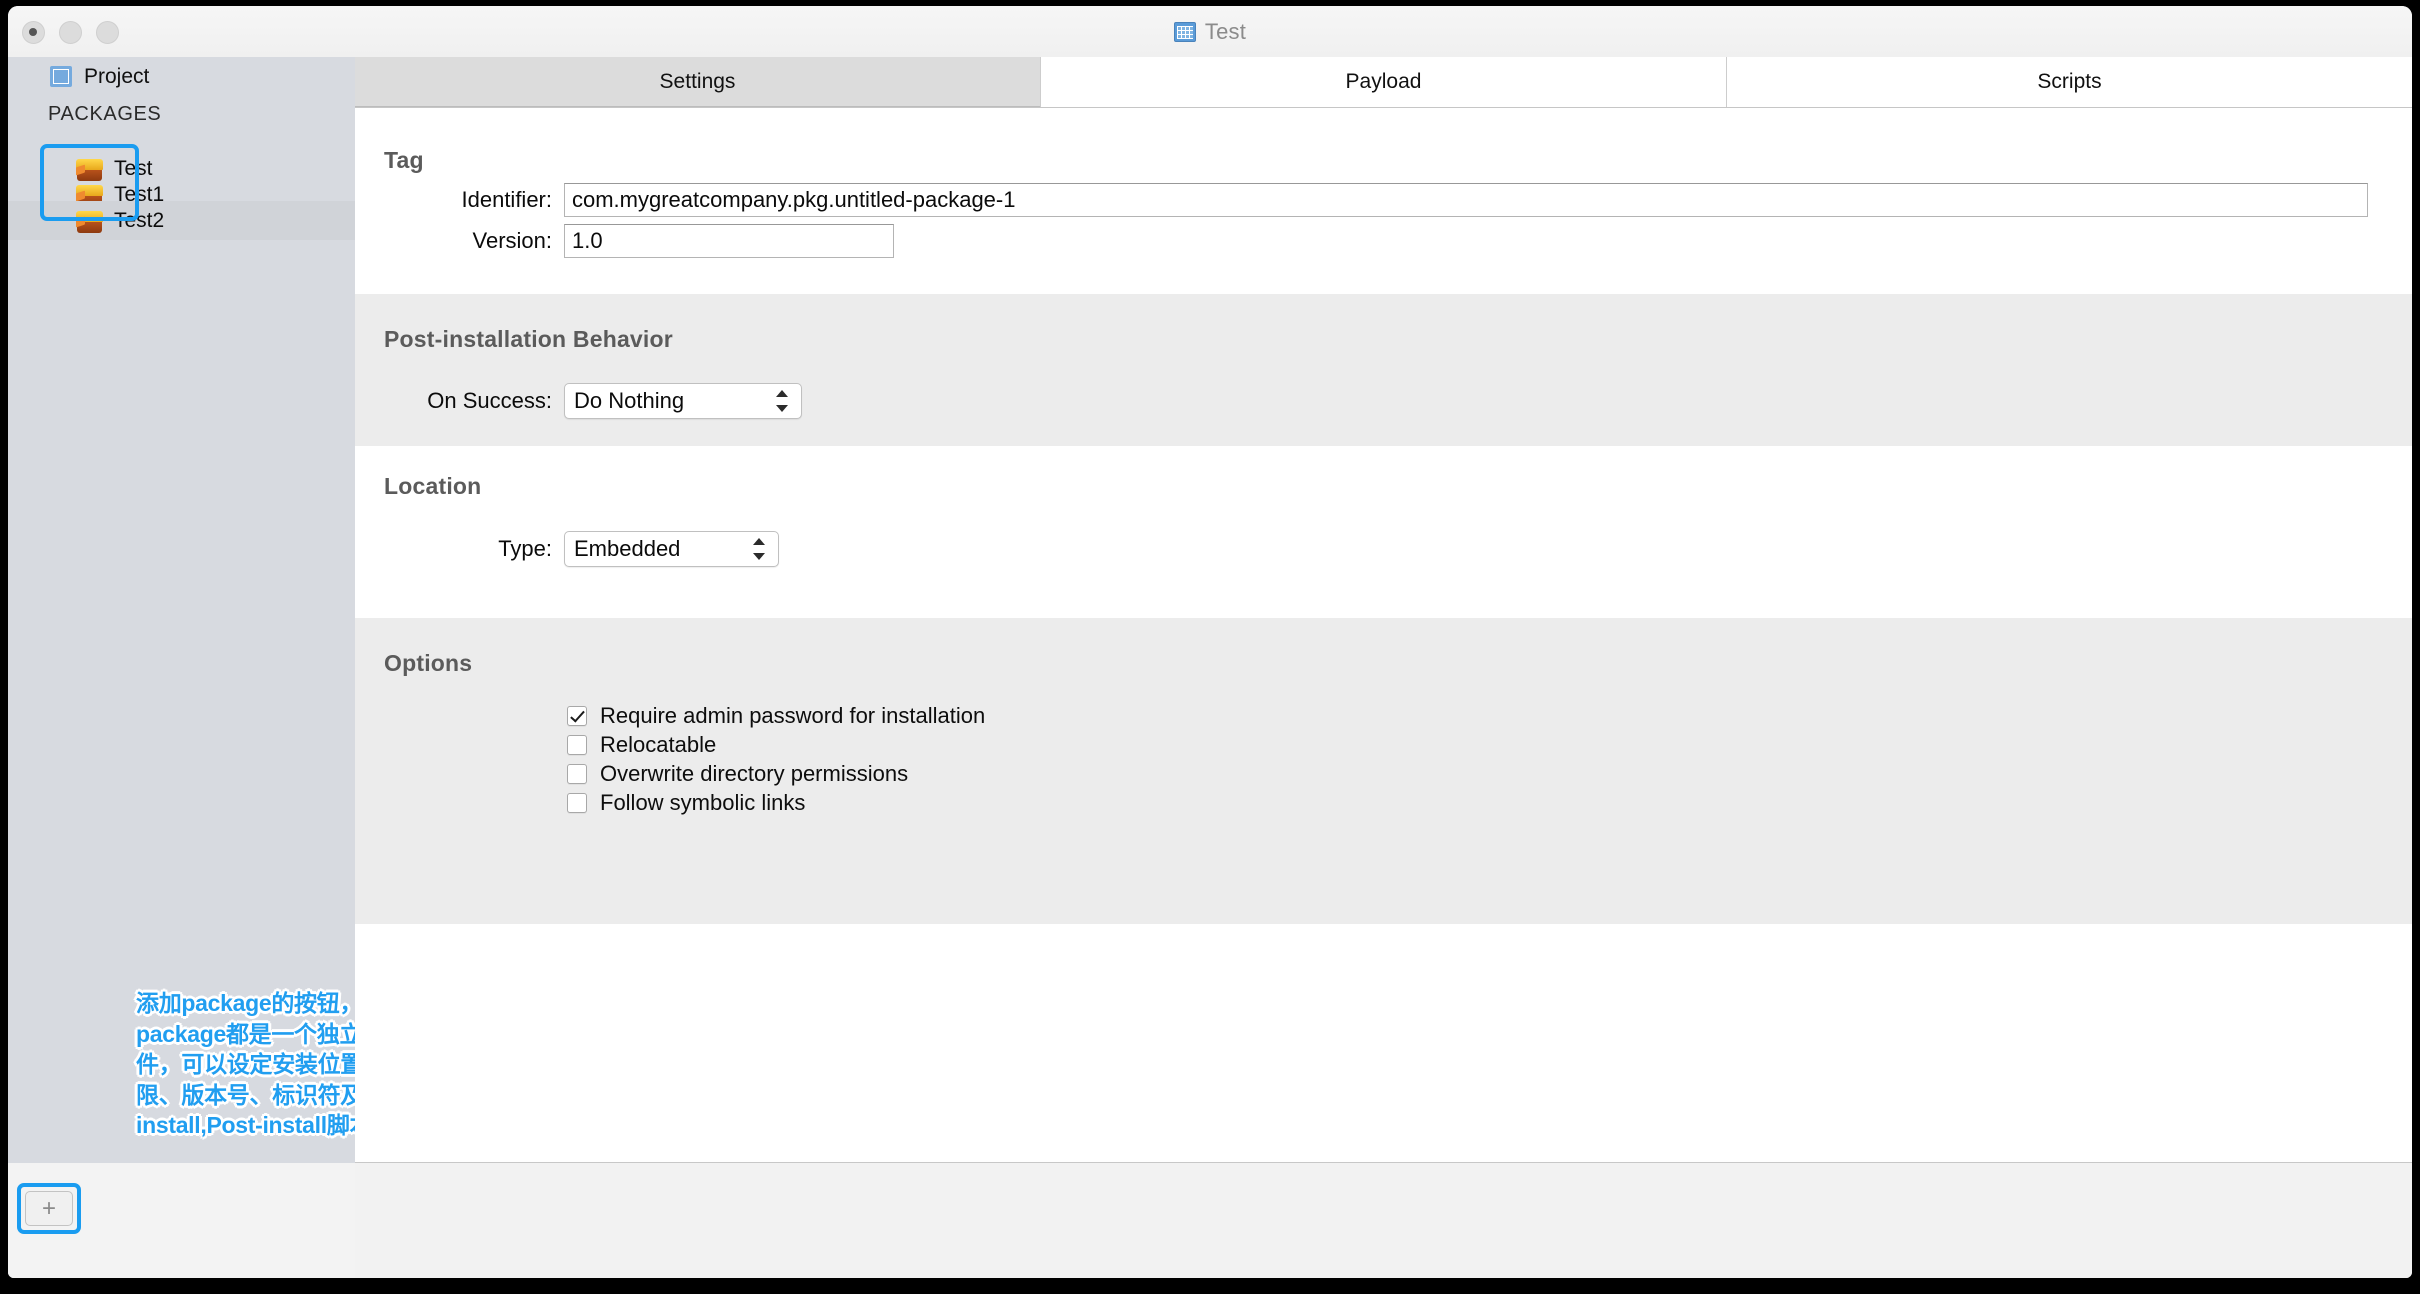 The image size is (2420, 1294). I want to click on checkbox-relocatable, so click(577, 745).